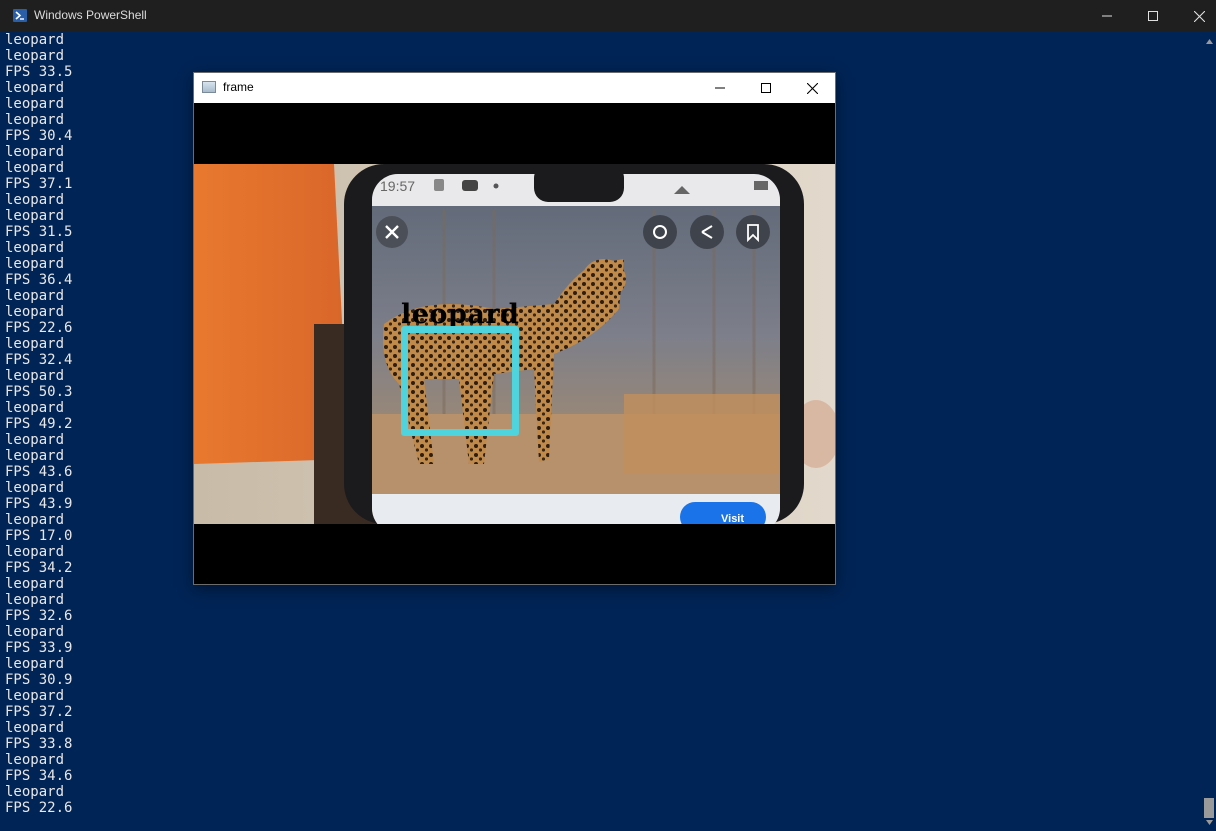 This screenshot has width=1216, height=831. I want to click on frame-maximize-button, so click(766, 88).